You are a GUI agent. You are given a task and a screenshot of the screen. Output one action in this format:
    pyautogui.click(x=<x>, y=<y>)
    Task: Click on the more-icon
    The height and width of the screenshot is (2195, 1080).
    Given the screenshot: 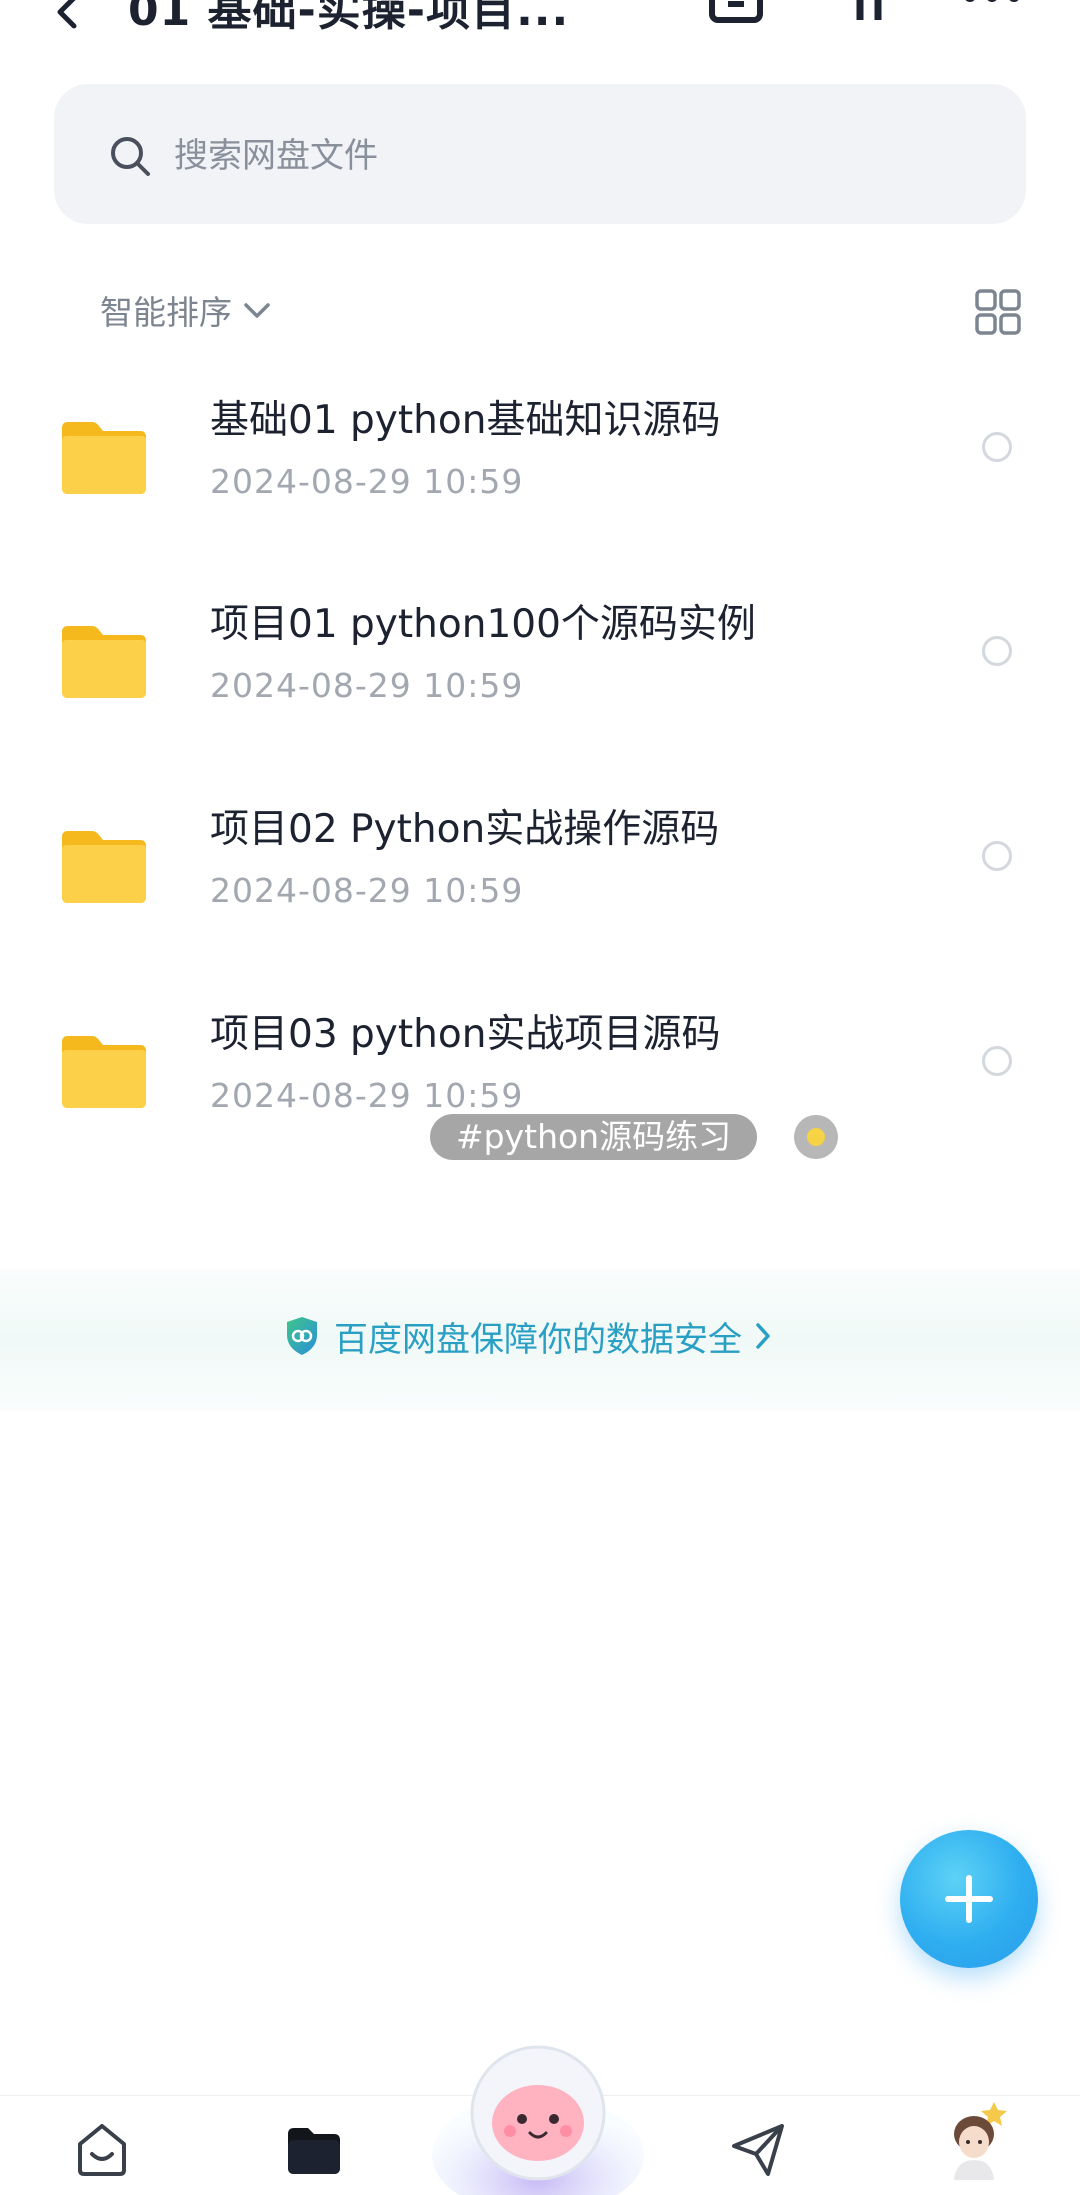 What is the action you would take?
    pyautogui.click(x=990, y=20)
    